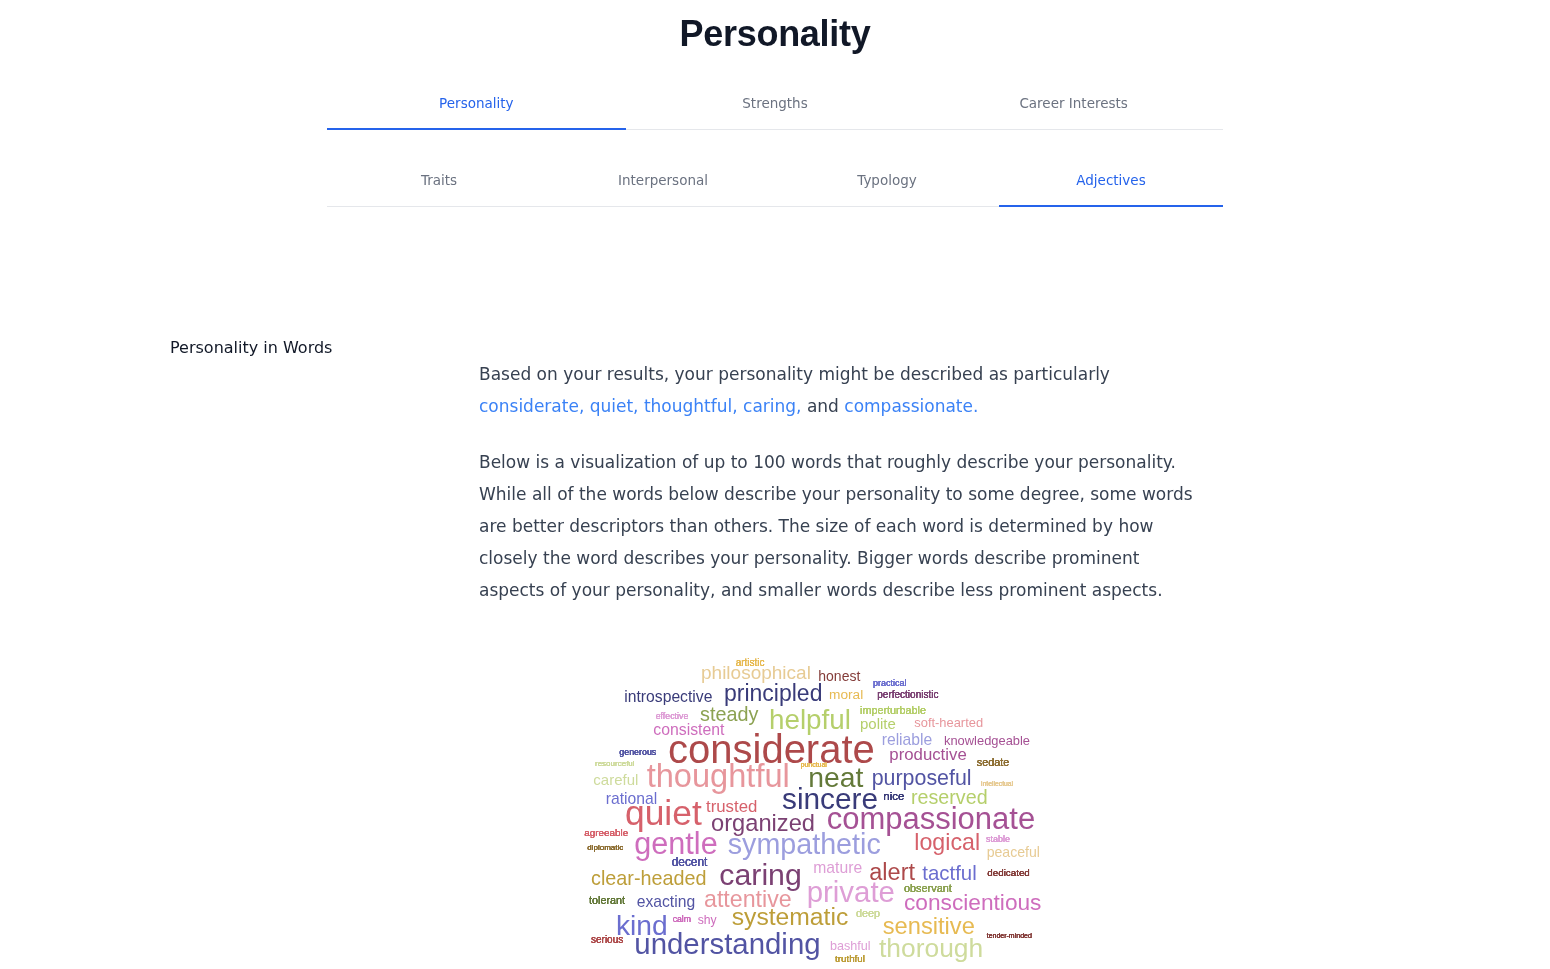  I want to click on cloud-word: principled, so click(773, 696).